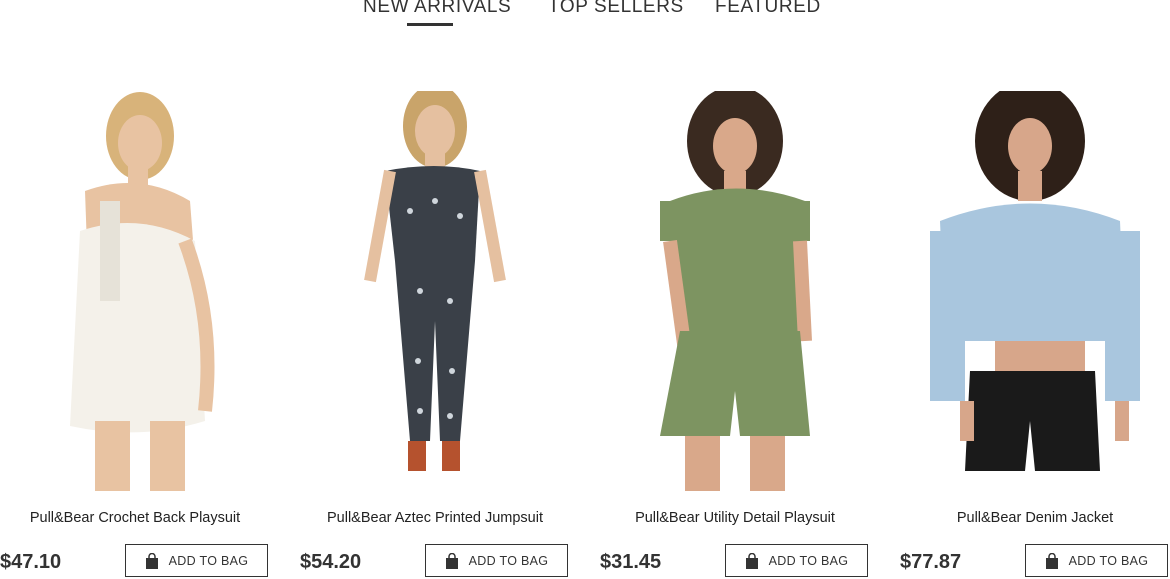 This screenshot has width=1170, height=579. Describe the element at coordinates (31, 562) in the screenshot. I see `product-price: $47.10` at that location.